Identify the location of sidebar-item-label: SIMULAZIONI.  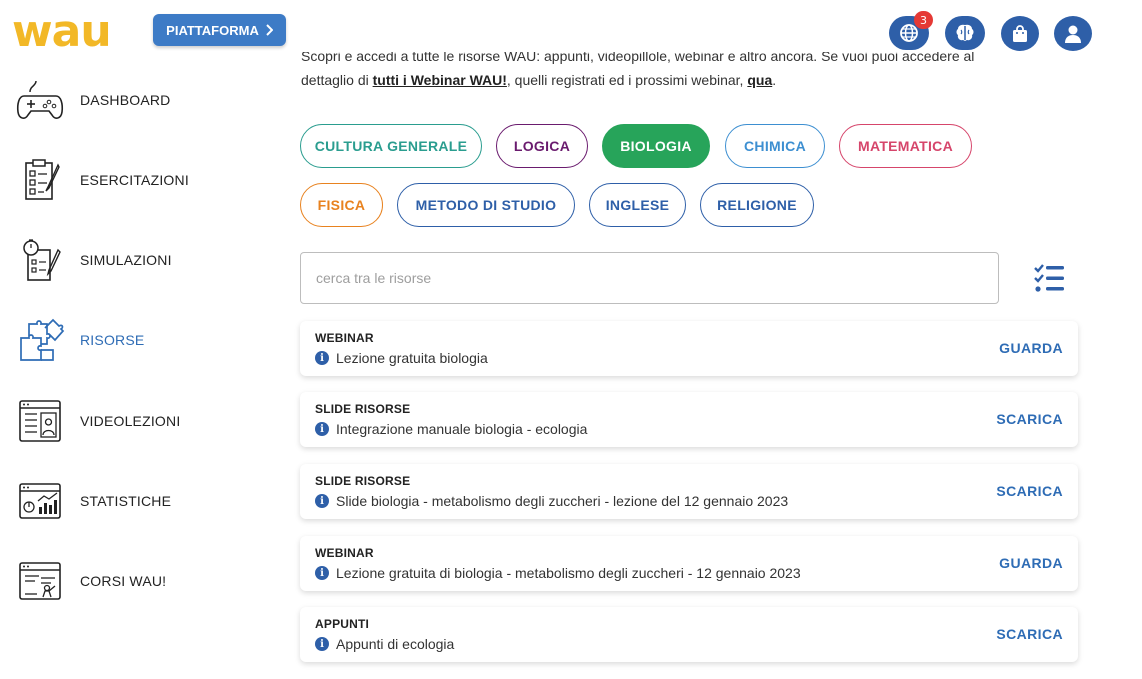
(126, 260).